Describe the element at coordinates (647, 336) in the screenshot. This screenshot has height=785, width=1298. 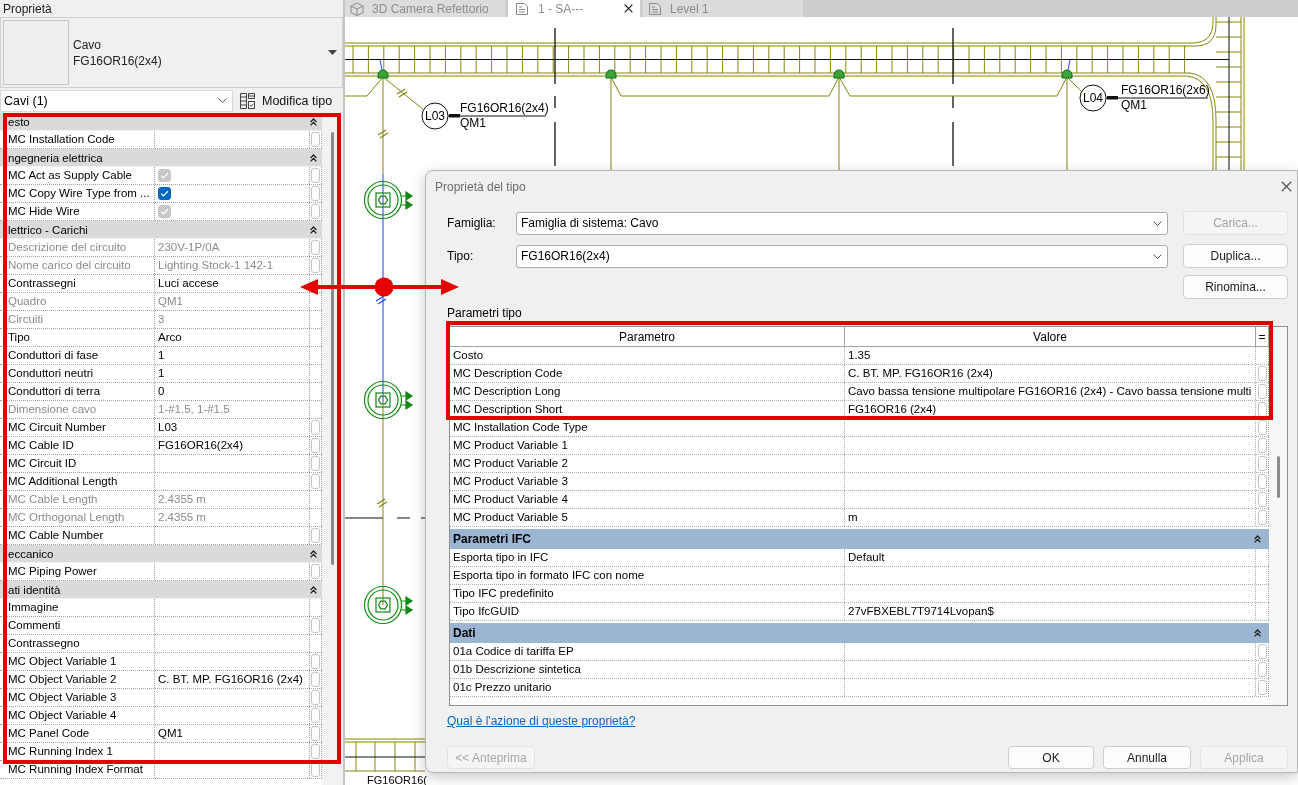
I see `column-header: Parametro` at that location.